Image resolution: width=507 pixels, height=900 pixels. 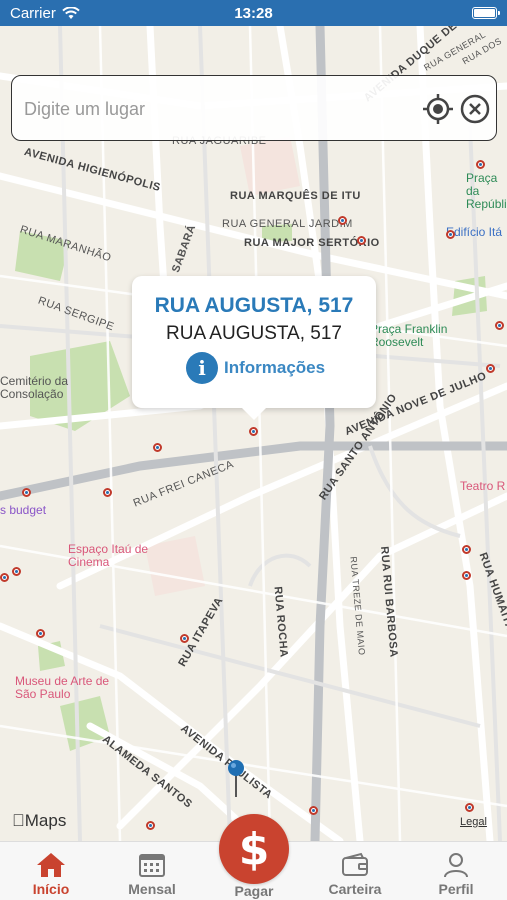 What do you see at coordinates (23, 510) in the screenshot?
I see `poi-label: s budget` at bounding box center [23, 510].